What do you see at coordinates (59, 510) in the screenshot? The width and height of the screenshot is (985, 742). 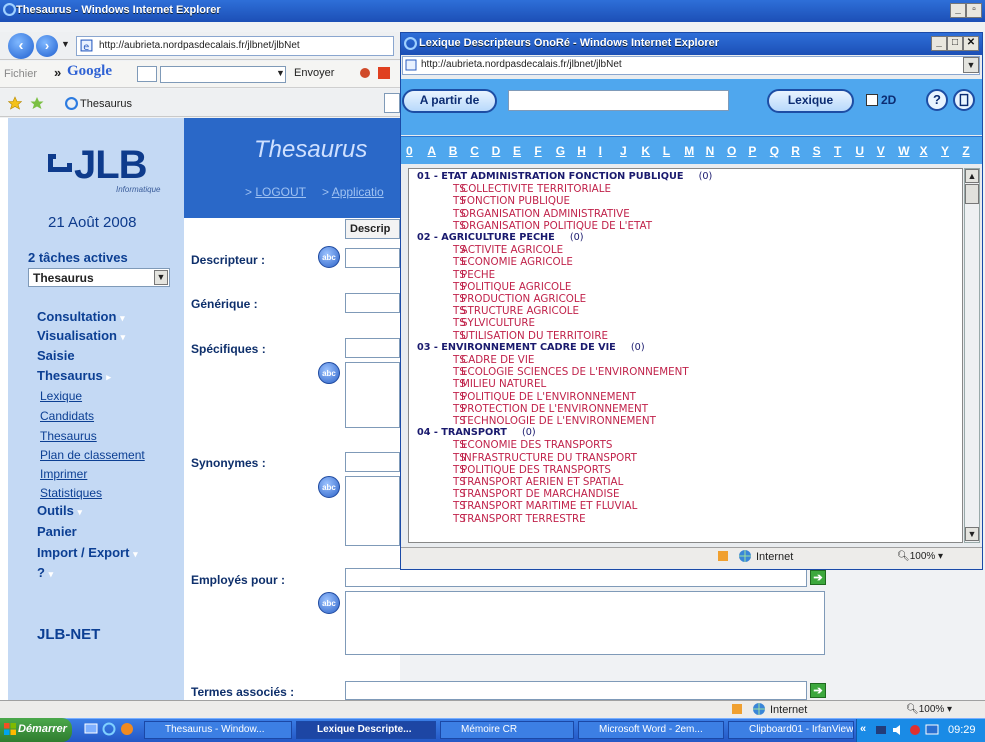 I see `menu-outils: Outils ▾` at bounding box center [59, 510].